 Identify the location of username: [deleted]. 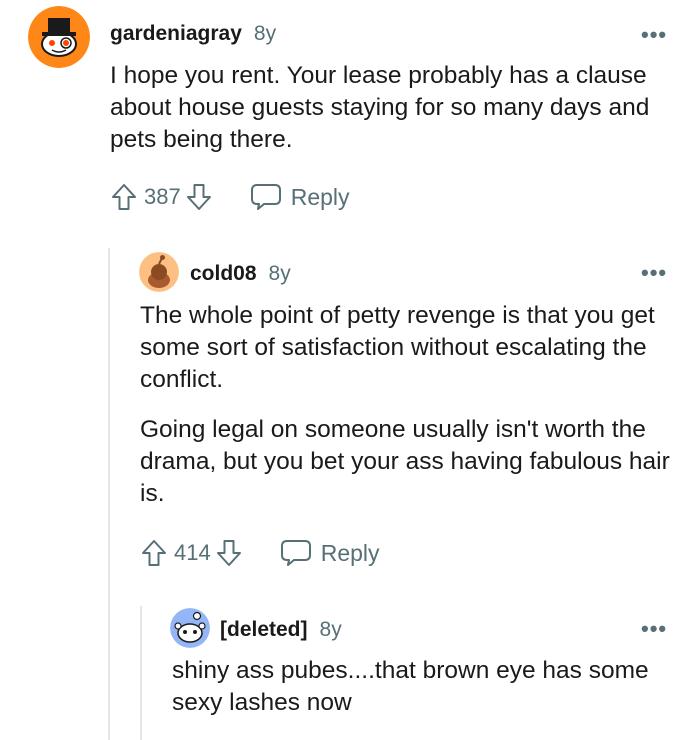
(264, 630).